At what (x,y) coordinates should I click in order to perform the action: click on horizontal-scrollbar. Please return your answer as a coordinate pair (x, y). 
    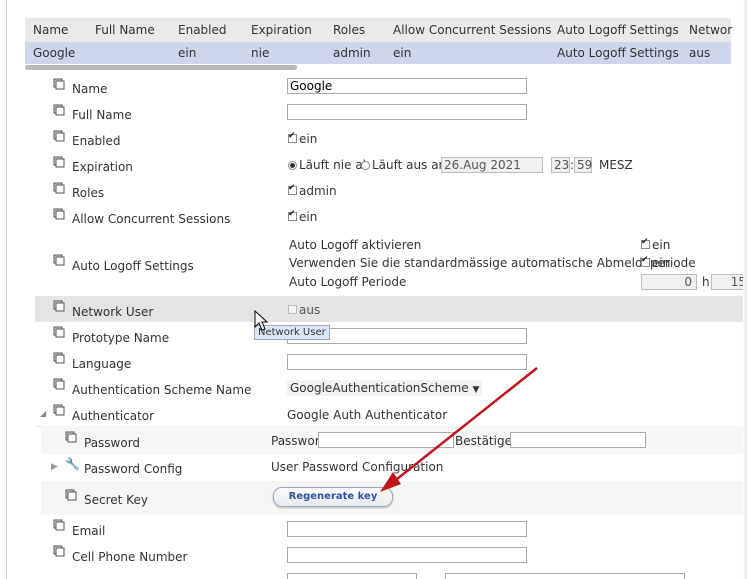
    Looking at the image, I should click on (161, 67).